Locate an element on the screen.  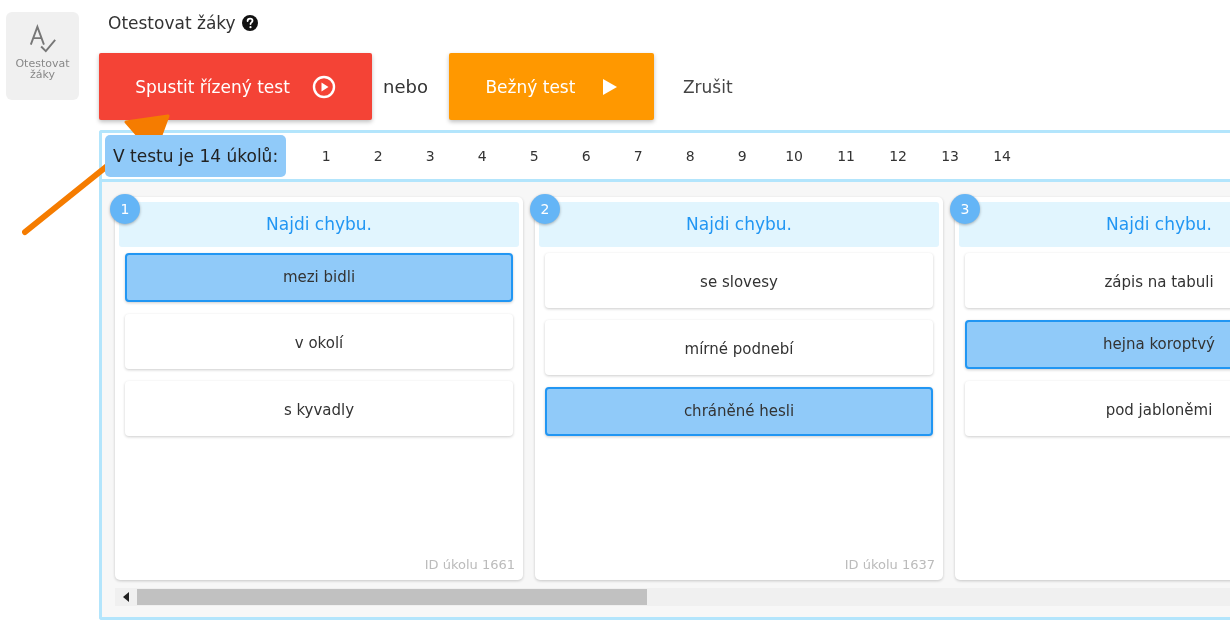
task-id: ID úkolu 1661 is located at coordinates (469, 564).